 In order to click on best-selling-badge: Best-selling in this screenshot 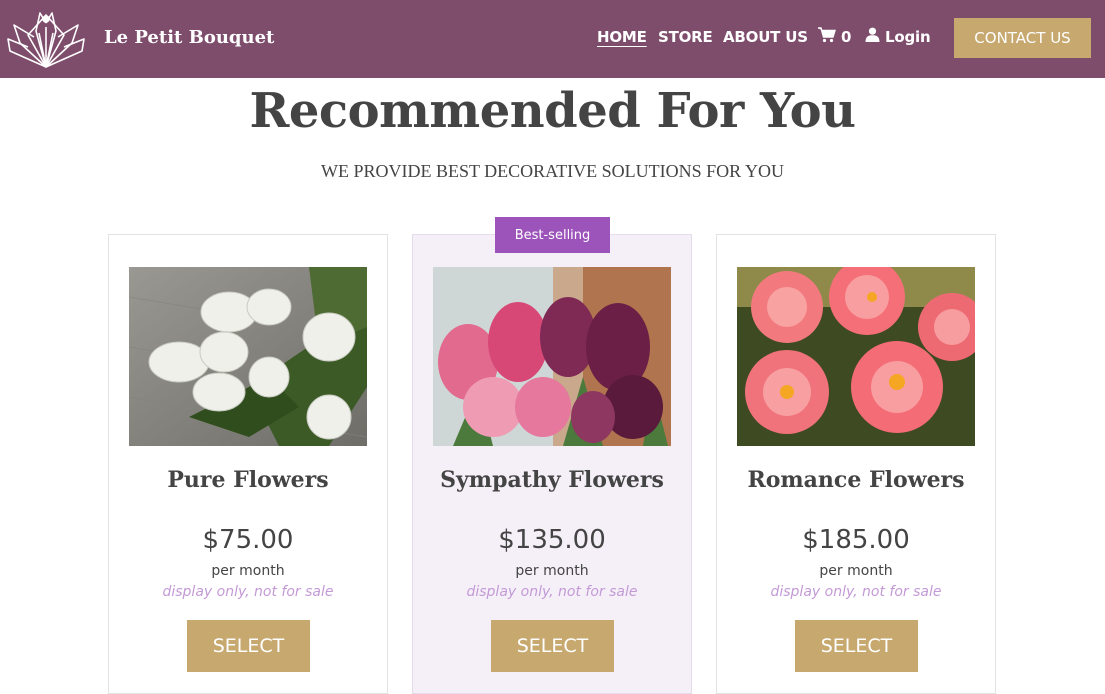, I will do `click(552, 235)`.